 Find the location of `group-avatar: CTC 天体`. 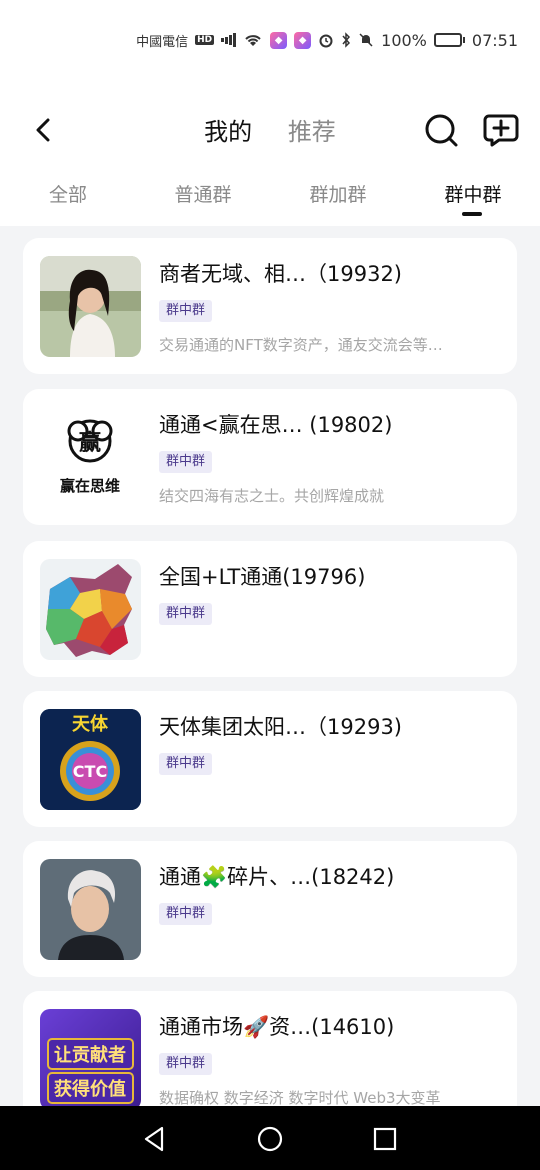

group-avatar: CTC 天体 is located at coordinates (90, 759).